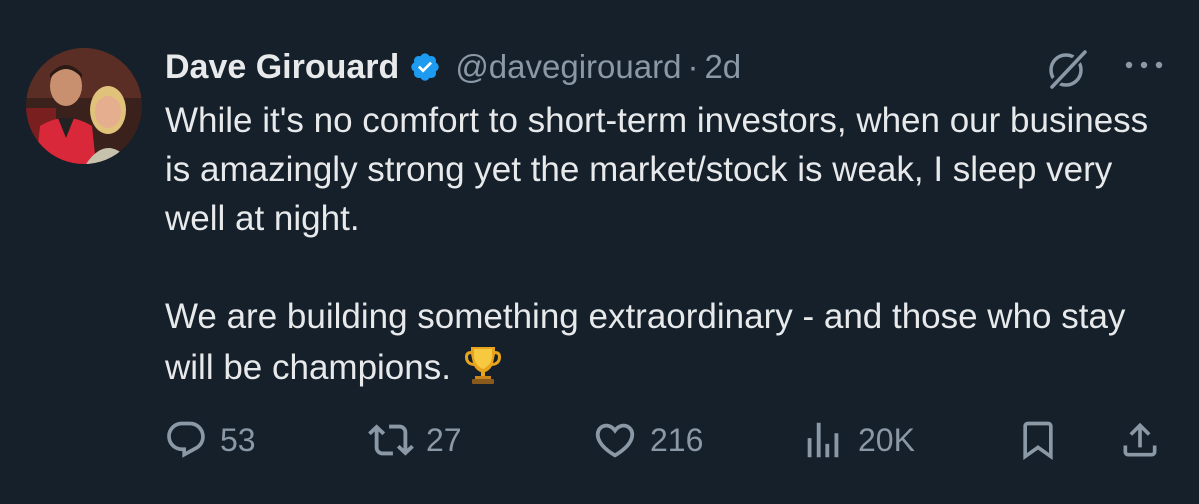  What do you see at coordinates (425, 67) in the screenshot?
I see `verified-badge-icon` at bounding box center [425, 67].